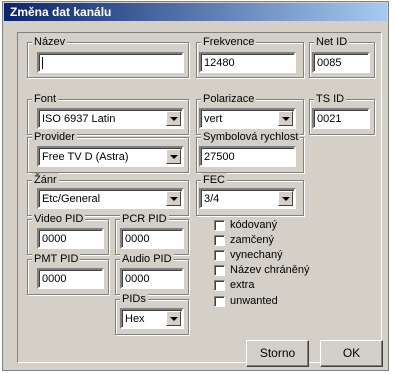 The image size is (395, 374). What do you see at coordinates (85, 157) in the screenshot?
I see `provider-value: Free TV D (Astra)` at bounding box center [85, 157].